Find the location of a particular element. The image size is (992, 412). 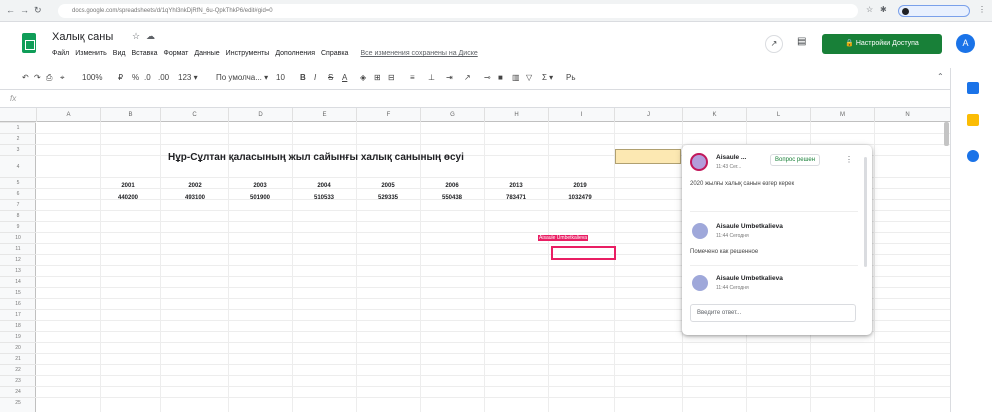

row-header: 21 is located at coordinates (18, 358).